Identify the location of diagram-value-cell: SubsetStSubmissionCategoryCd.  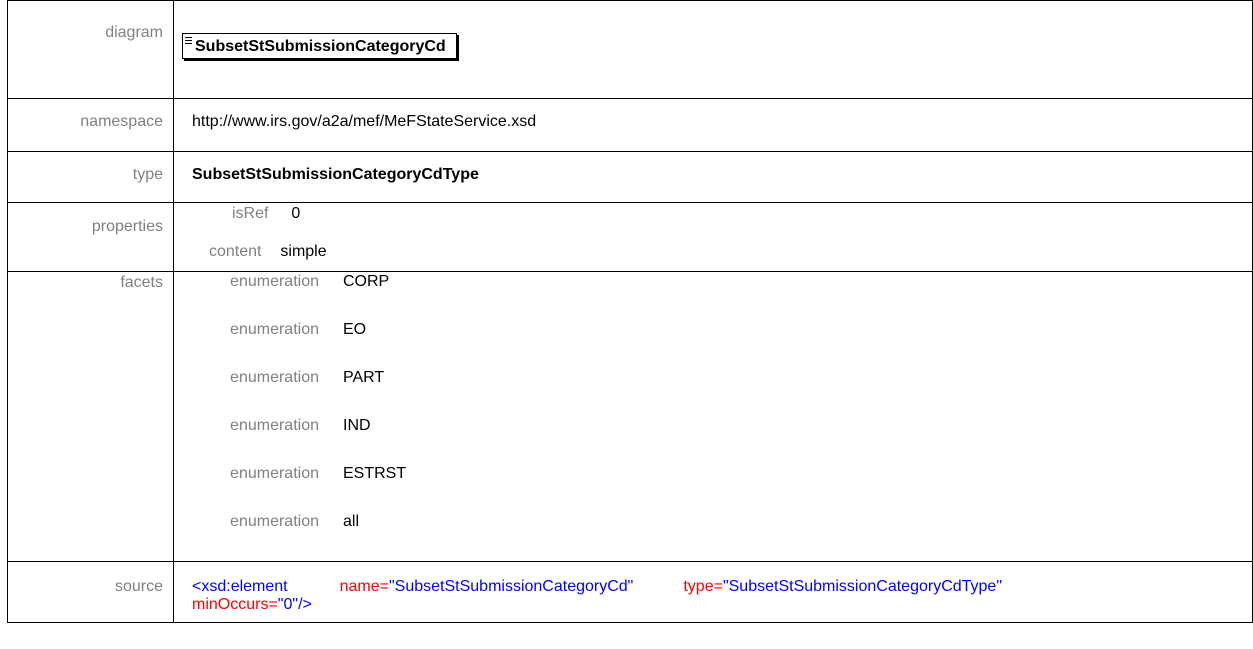
(713, 49).